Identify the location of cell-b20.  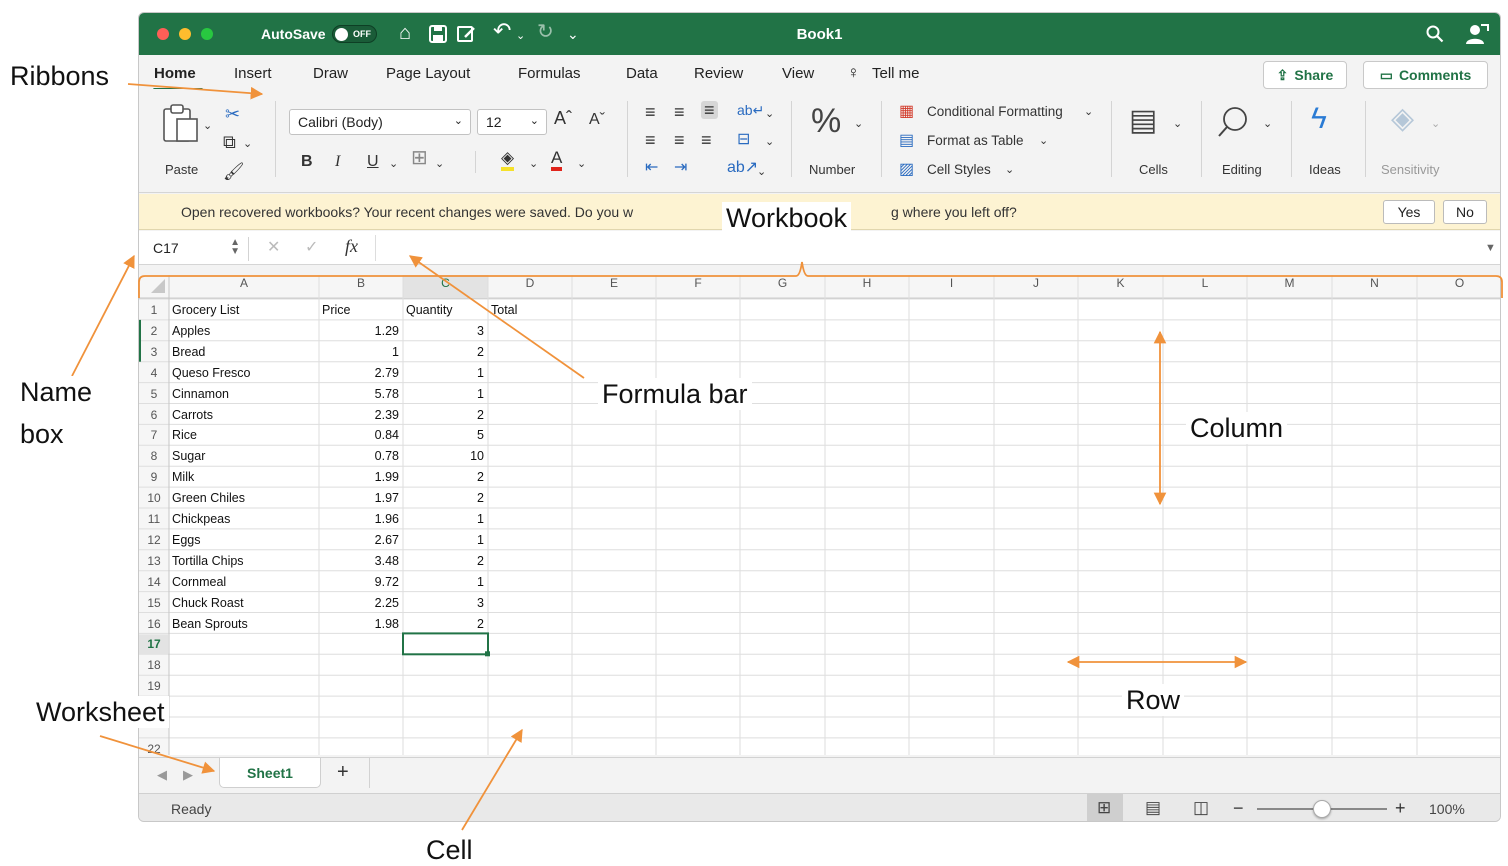
(362, 707).